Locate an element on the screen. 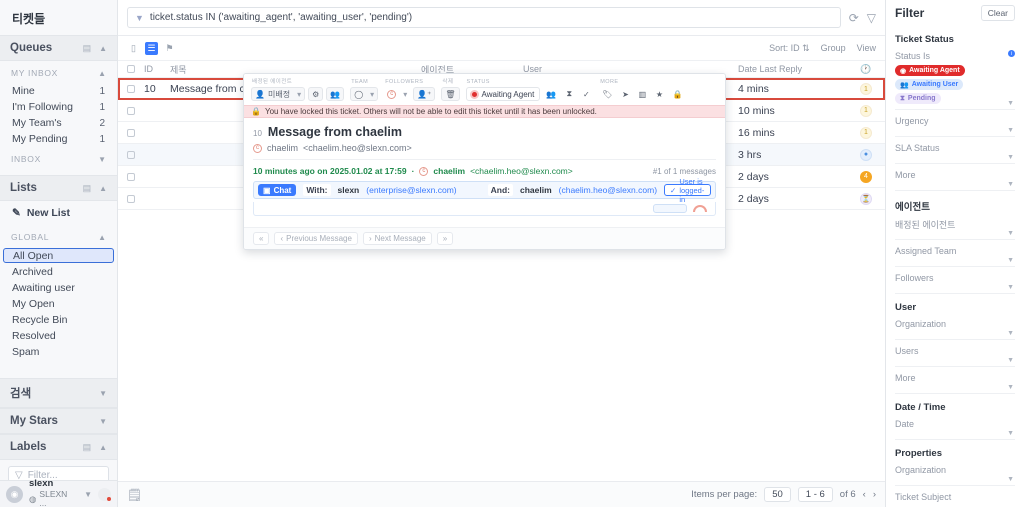  team-icon: ◯ ▾ is located at coordinates (364, 94).